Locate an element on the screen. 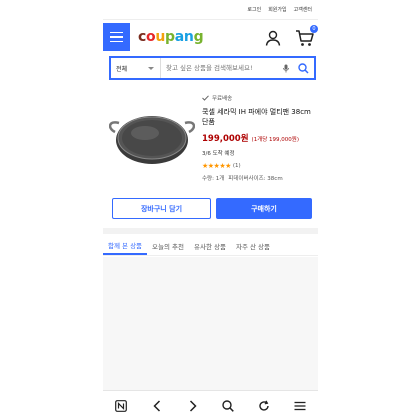  unit-price: (1개당 199,000원) is located at coordinates (275, 140).